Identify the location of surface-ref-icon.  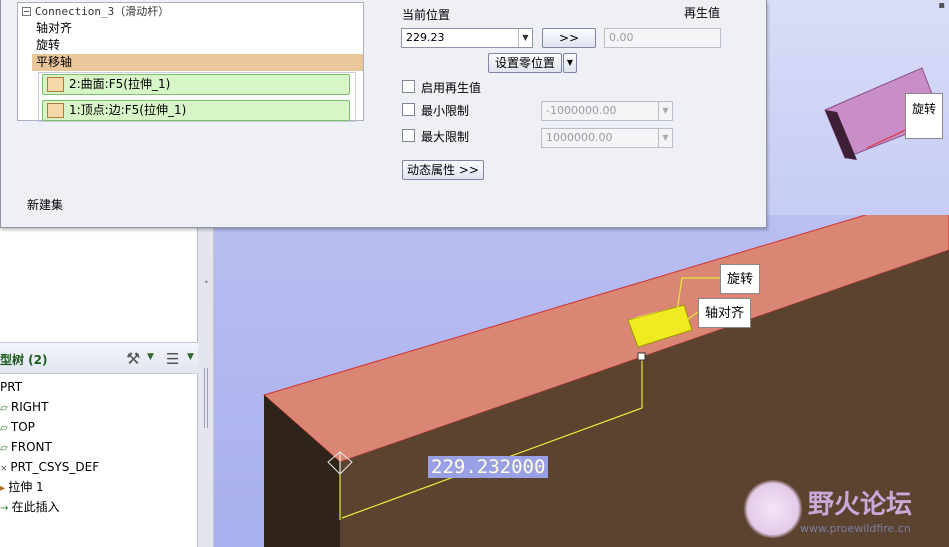
(55, 84).